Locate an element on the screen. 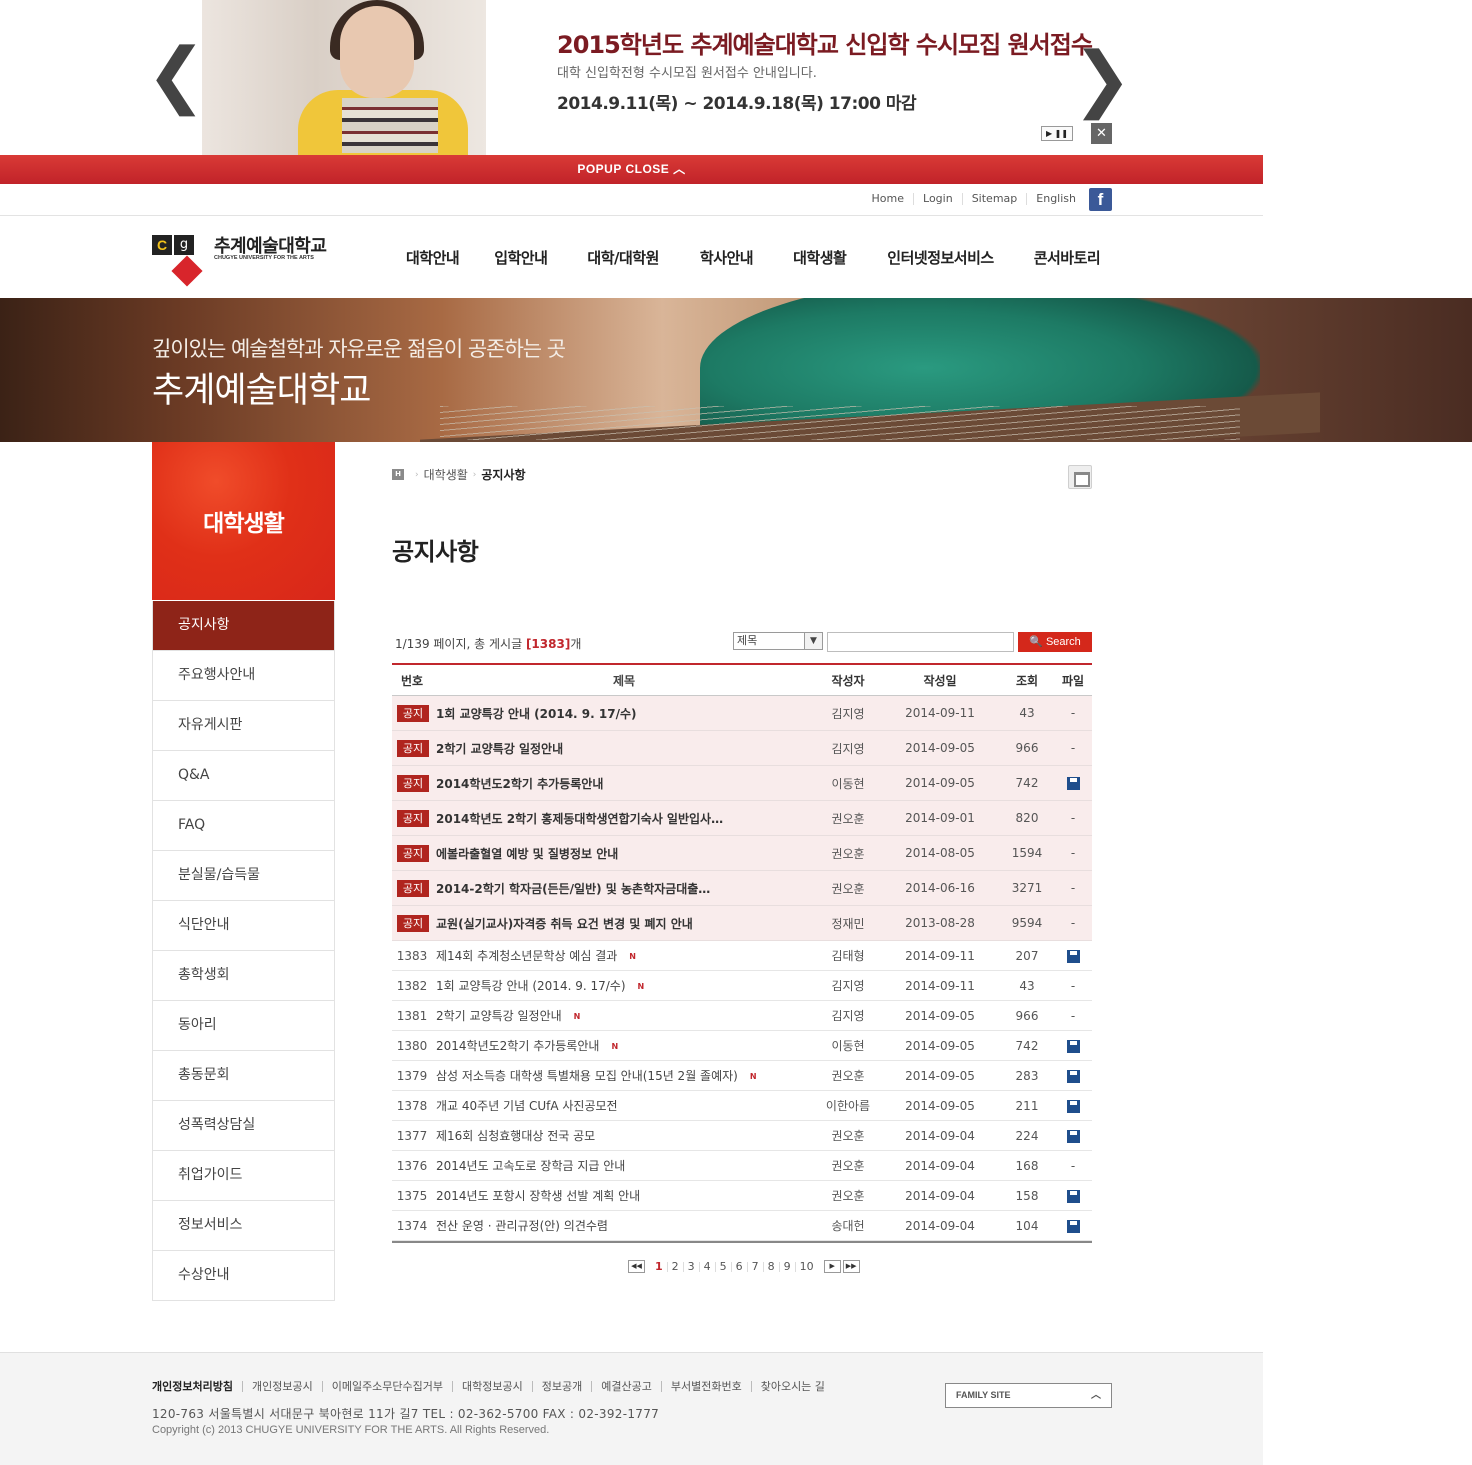 This screenshot has width=1472, height=1465. lnb-item: 수상안내 is located at coordinates (243, 1276).